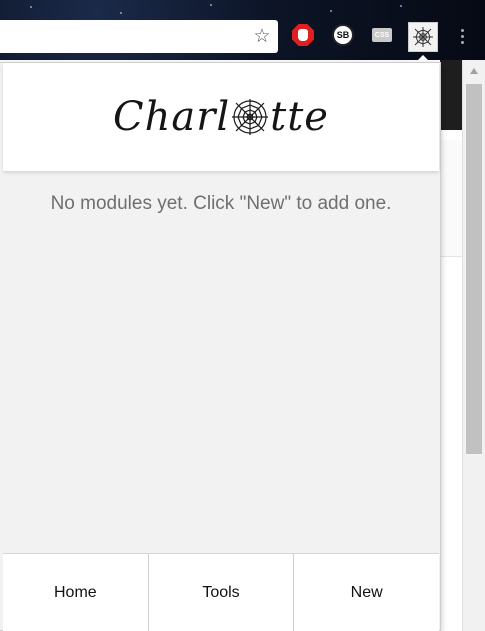  Describe the element at coordinates (451, 95) in the screenshot. I see `background-page-header` at that location.